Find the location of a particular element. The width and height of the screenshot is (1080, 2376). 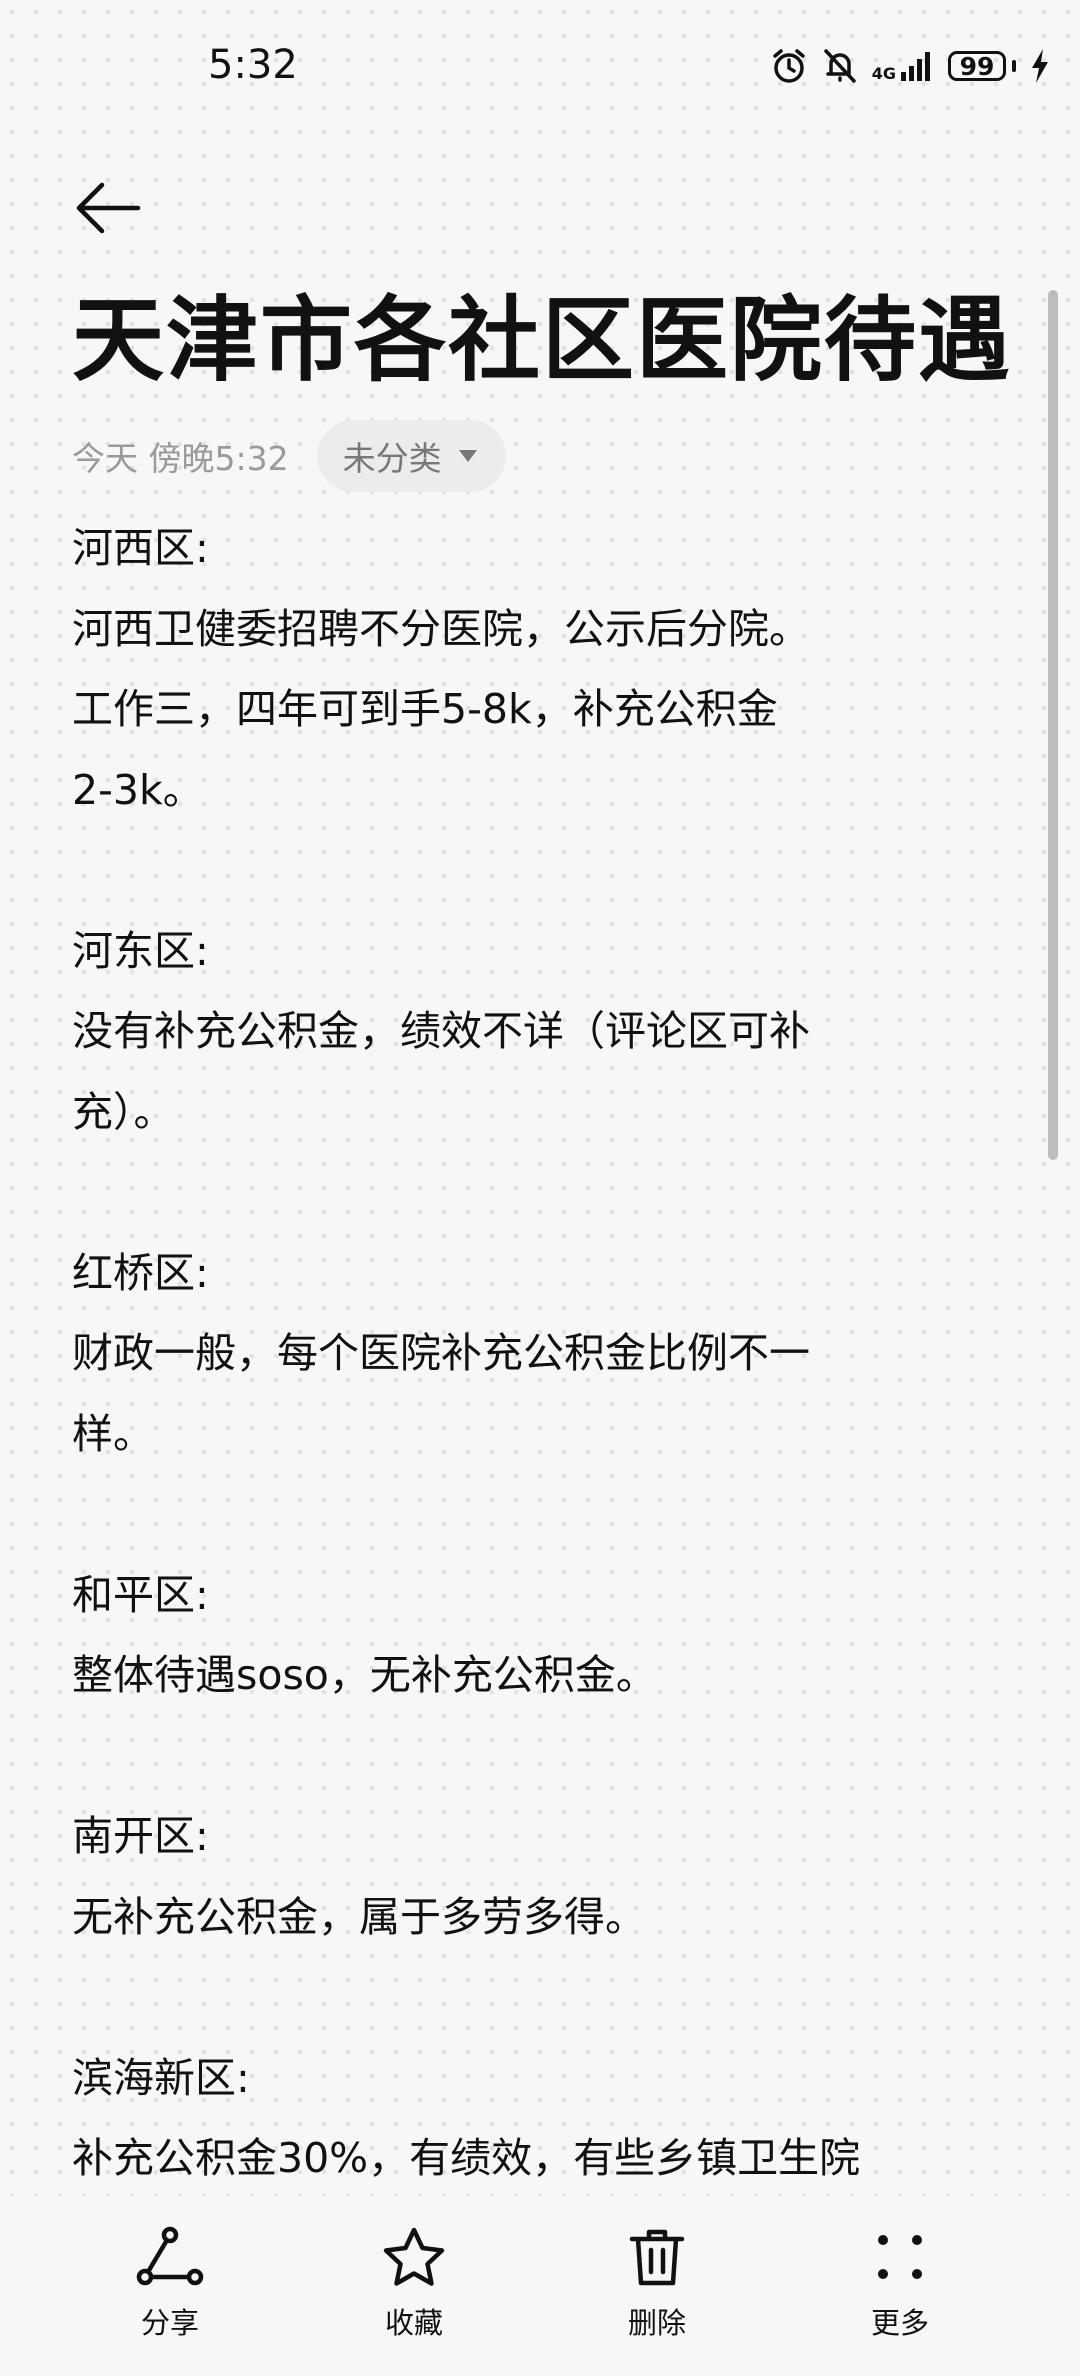

arrow-left-icon is located at coordinates (108, 208).